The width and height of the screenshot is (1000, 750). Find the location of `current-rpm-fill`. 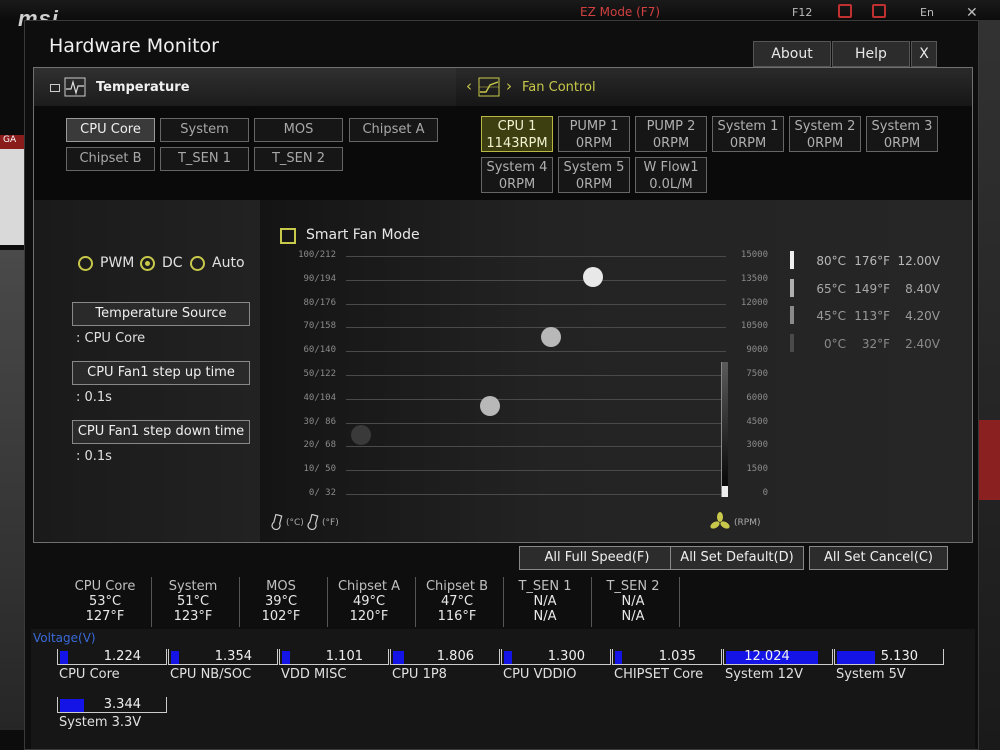

current-rpm-fill is located at coordinates (725, 491).